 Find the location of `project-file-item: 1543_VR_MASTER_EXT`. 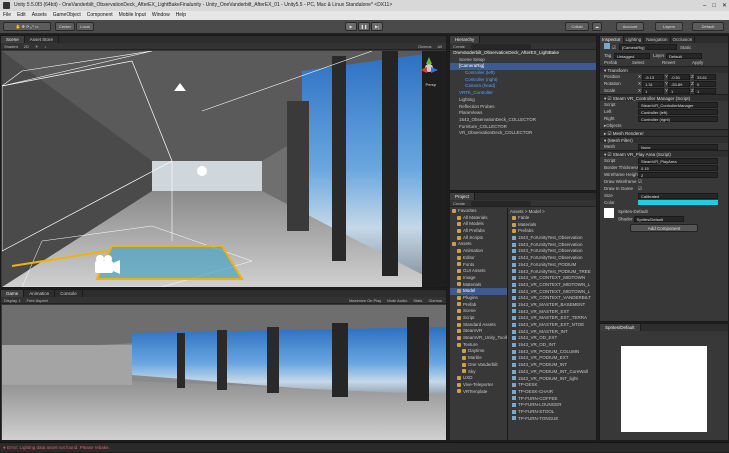

project-file-item: 1543_VR_MASTER_EXT is located at coordinates (553, 312).